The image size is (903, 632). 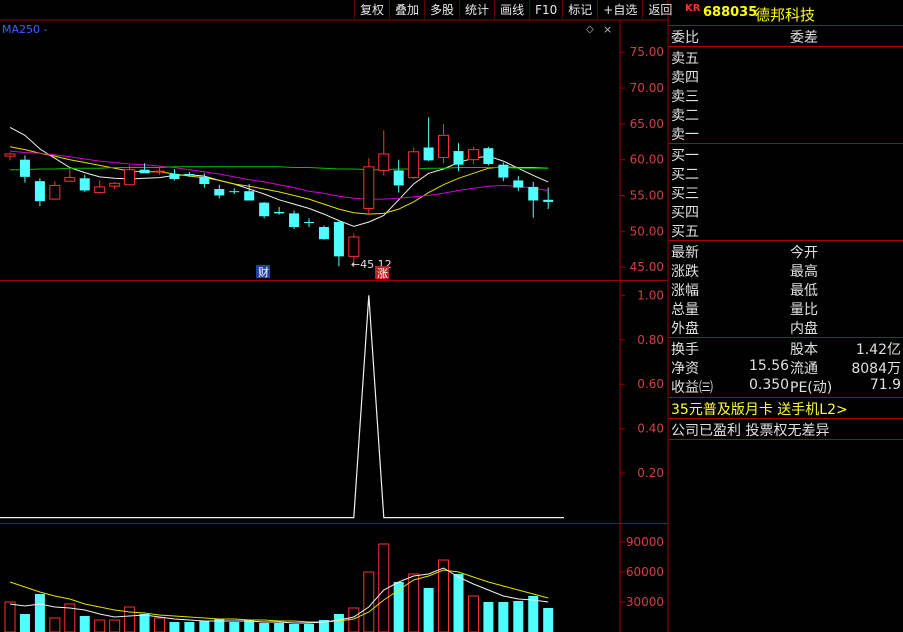 What do you see at coordinates (685, 329) in the screenshot?
I see `outer-disk-label: 外盘` at bounding box center [685, 329].